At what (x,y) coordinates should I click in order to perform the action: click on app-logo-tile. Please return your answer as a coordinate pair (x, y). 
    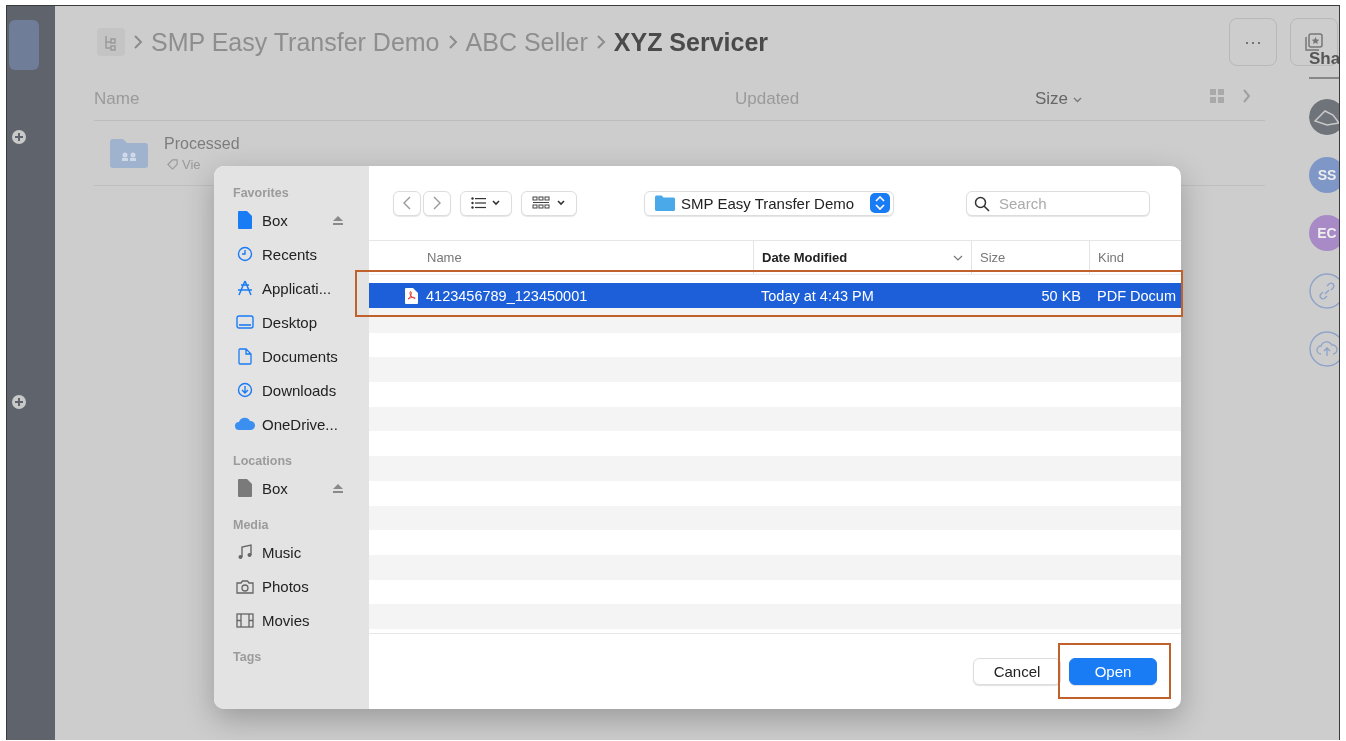
    Looking at the image, I should click on (24, 45).